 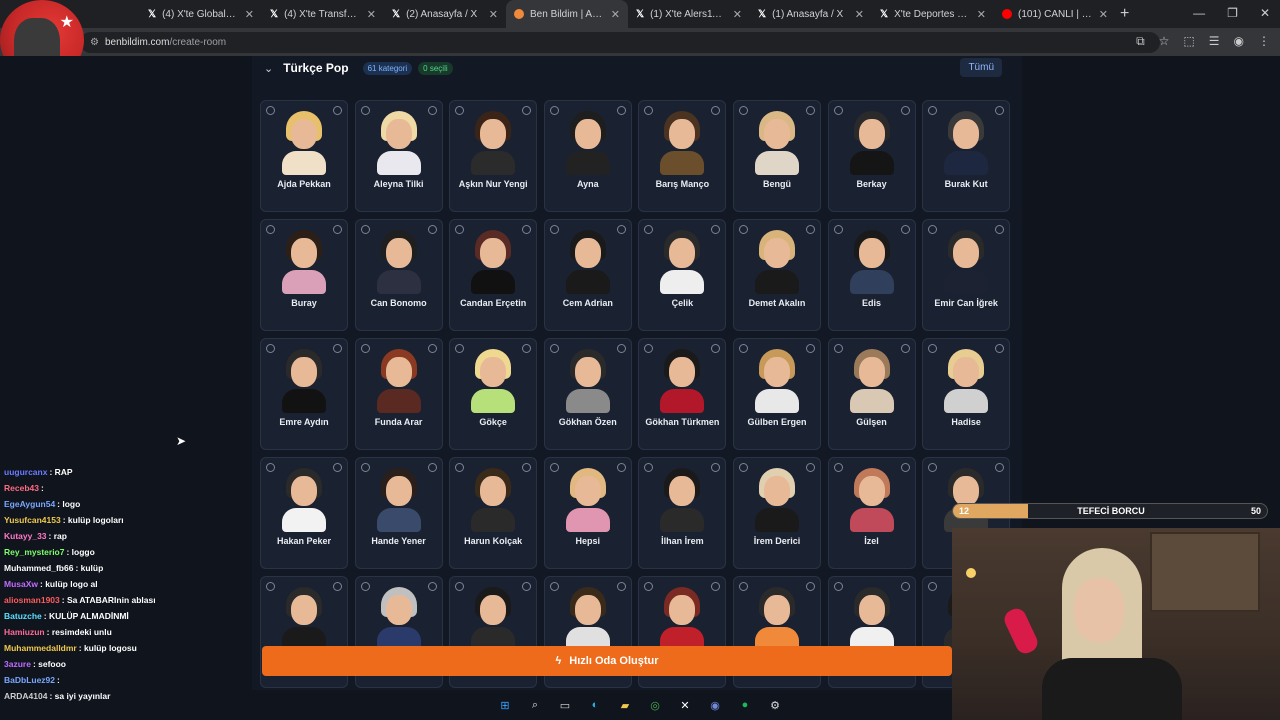 What do you see at coordinates (1232, 13) in the screenshot?
I see `maximize-icon: ❐` at bounding box center [1232, 13].